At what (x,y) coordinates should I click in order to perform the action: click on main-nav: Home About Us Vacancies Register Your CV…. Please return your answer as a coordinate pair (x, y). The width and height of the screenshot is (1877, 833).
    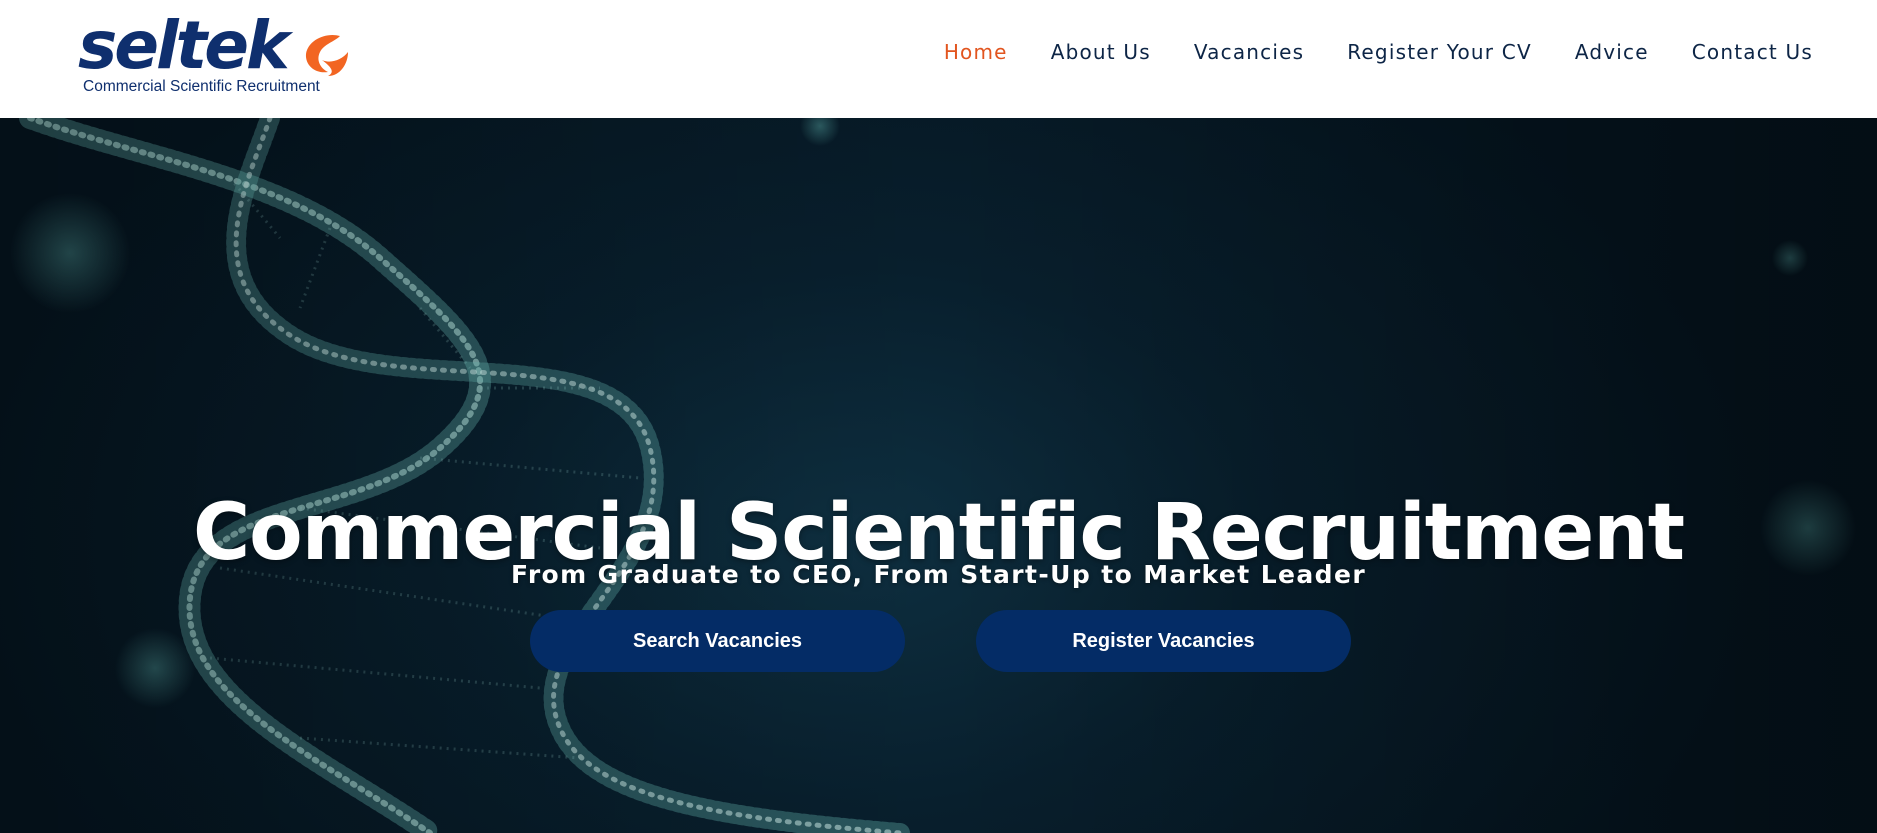
    Looking at the image, I should click on (1378, 52).